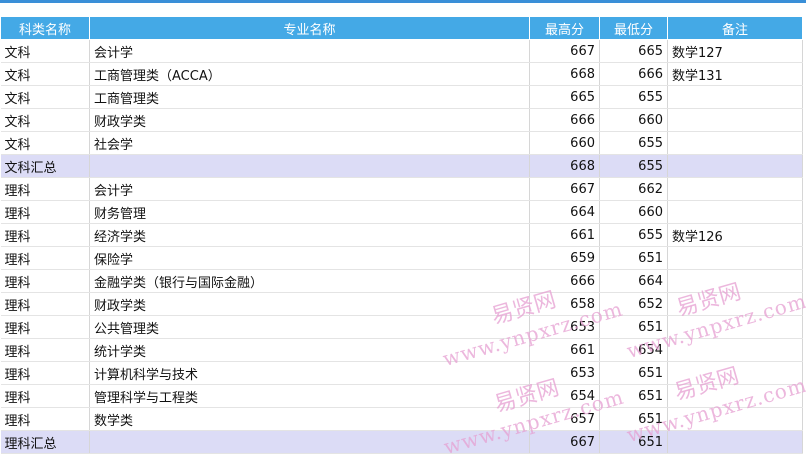 This screenshot has height=462, width=806. I want to click on cell-min-score: 652, so click(633, 304).